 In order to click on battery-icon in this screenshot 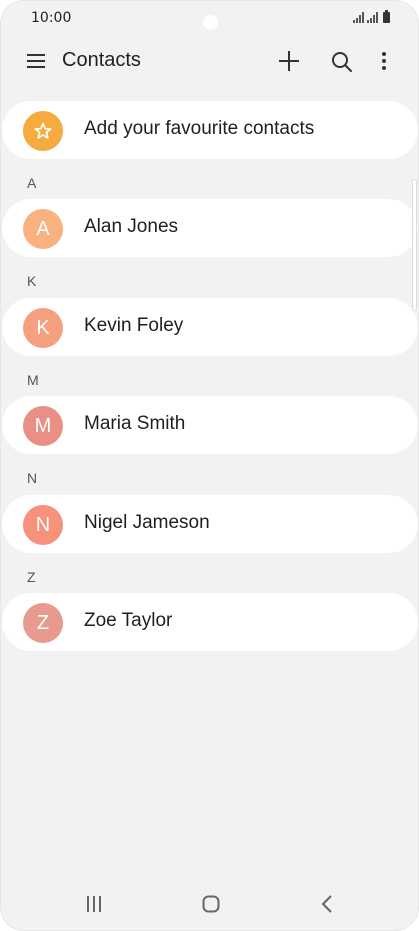, I will do `click(386, 16)`.